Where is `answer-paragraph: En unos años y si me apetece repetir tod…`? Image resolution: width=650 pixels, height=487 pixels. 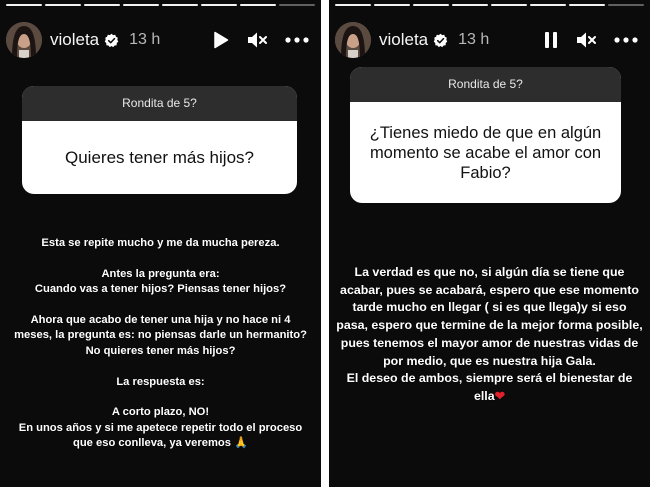 answer-paragraph: En unos años y si me apetece repetir tod… is located at coordinates (160, 435).